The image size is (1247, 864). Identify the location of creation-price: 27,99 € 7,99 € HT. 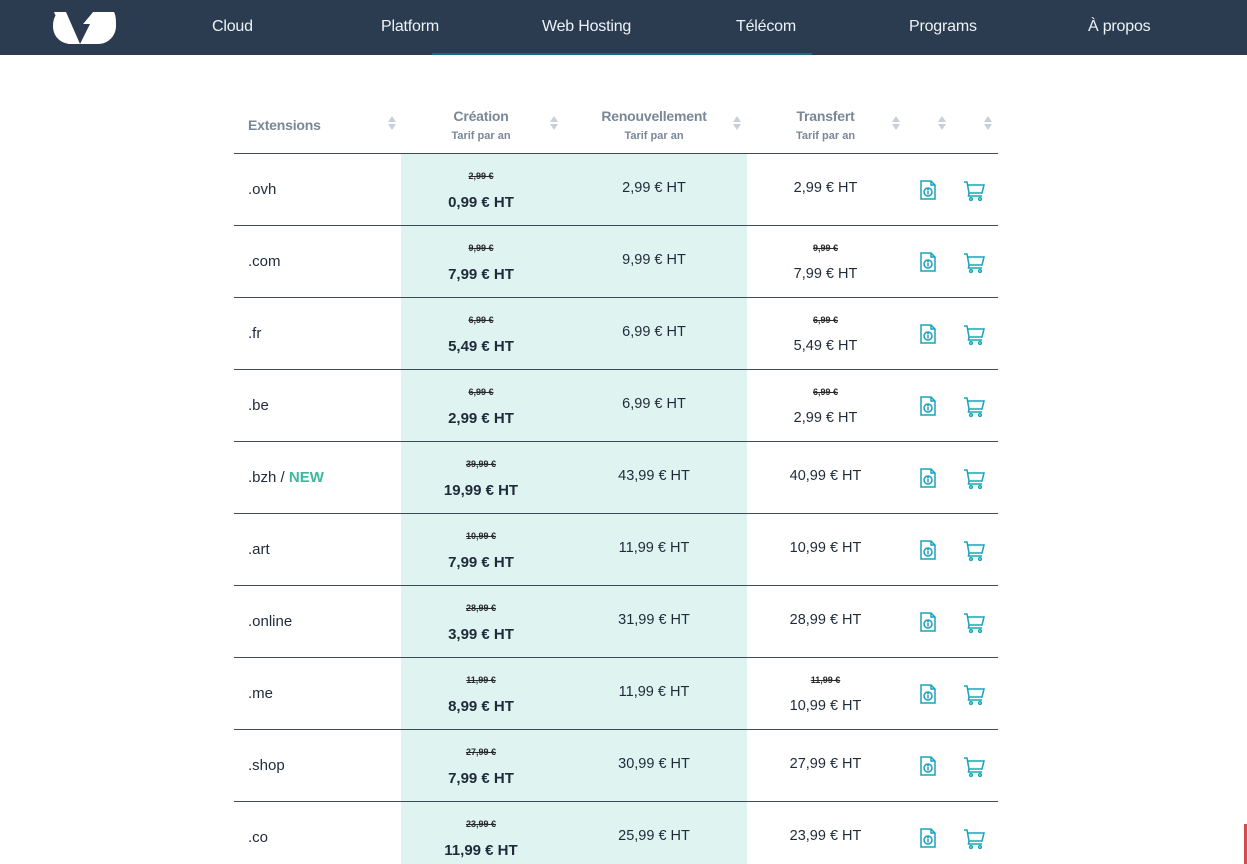
(481, 765).